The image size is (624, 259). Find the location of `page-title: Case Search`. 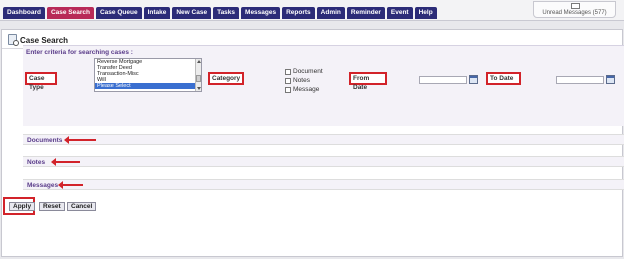

page-title: Case Search is located at coordinates (44, 40).